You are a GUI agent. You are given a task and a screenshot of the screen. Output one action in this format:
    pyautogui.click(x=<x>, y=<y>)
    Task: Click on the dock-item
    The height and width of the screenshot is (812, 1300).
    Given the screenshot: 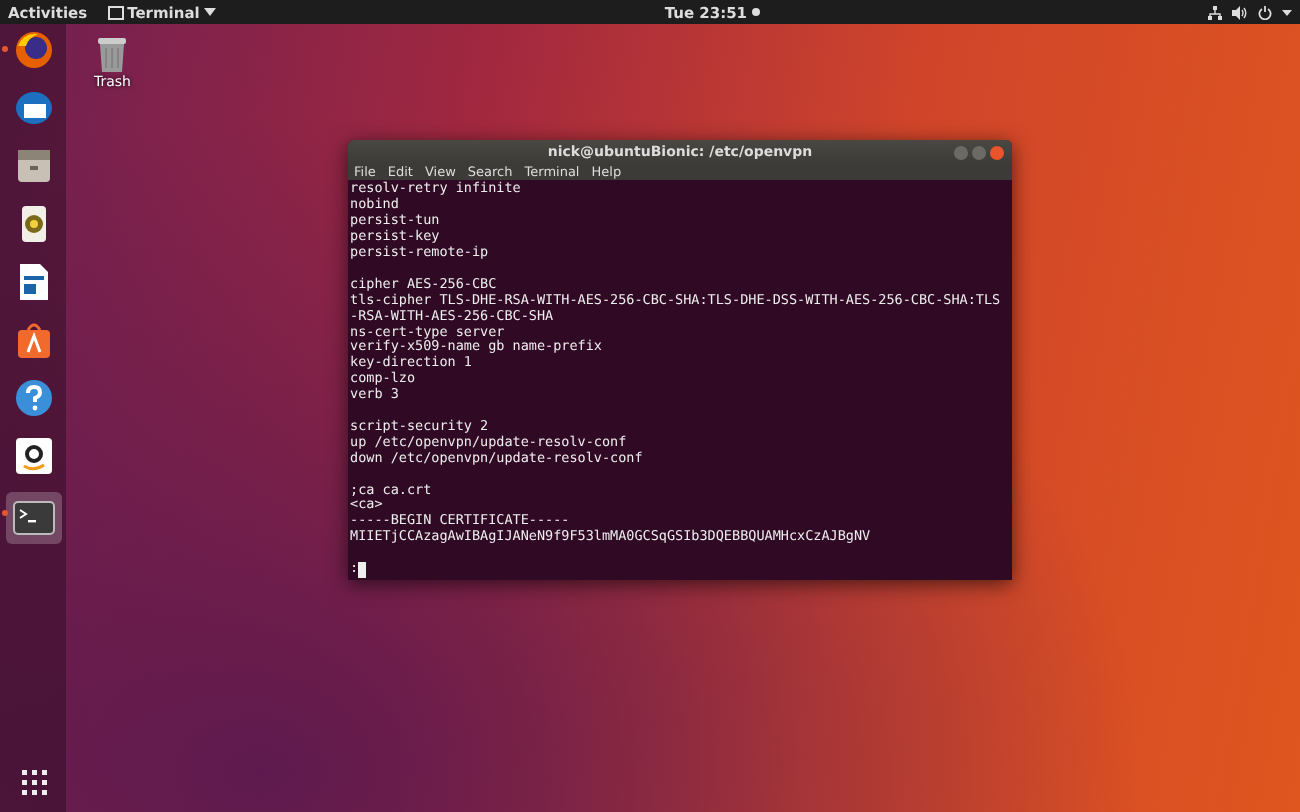 What is the action you would take?
    pyautogui.click(x=33, y=518)
    